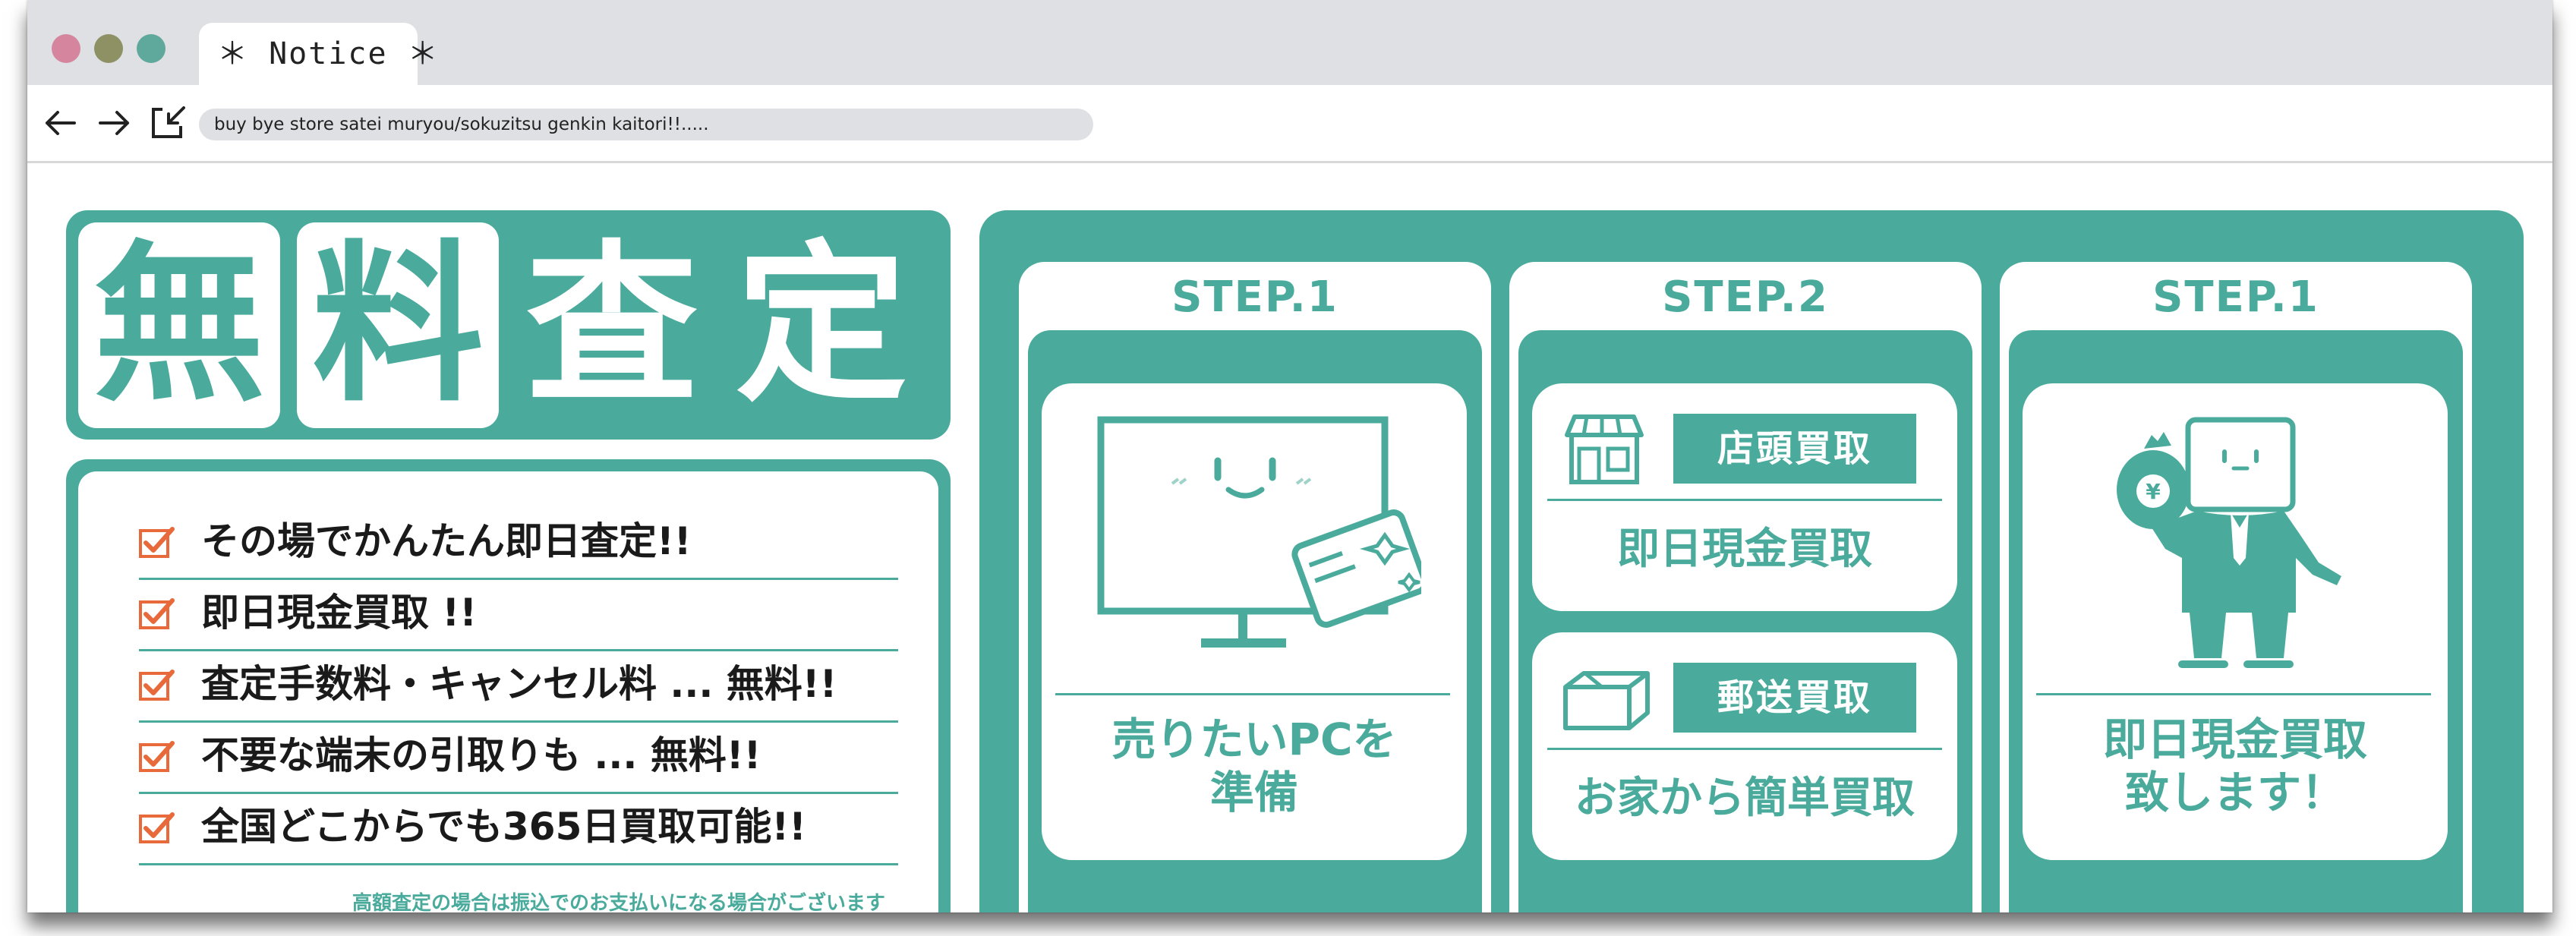 The image size is (2576, 936). Describe the element at coordinates (1745, 798) in the screenshot. I see `mail-purchase-caption: お家から簡単買取` at that location.